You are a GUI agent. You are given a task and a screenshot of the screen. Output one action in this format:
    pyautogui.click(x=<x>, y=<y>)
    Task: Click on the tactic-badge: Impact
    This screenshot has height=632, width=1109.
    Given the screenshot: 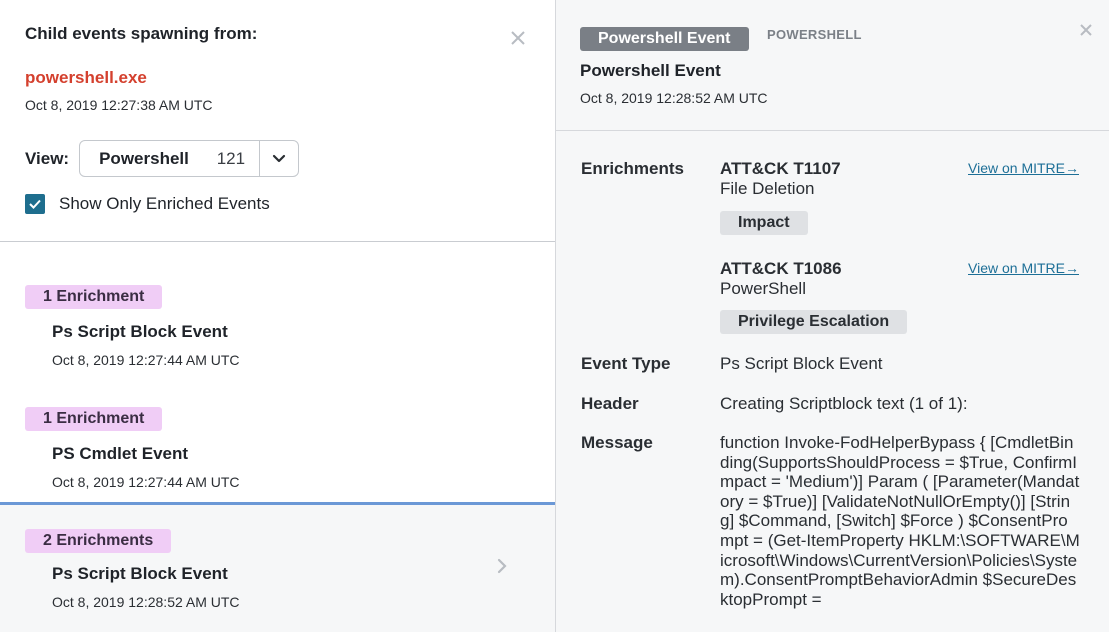 What is the action you would take?
    pyautogui.click(x=764, y=223)
    